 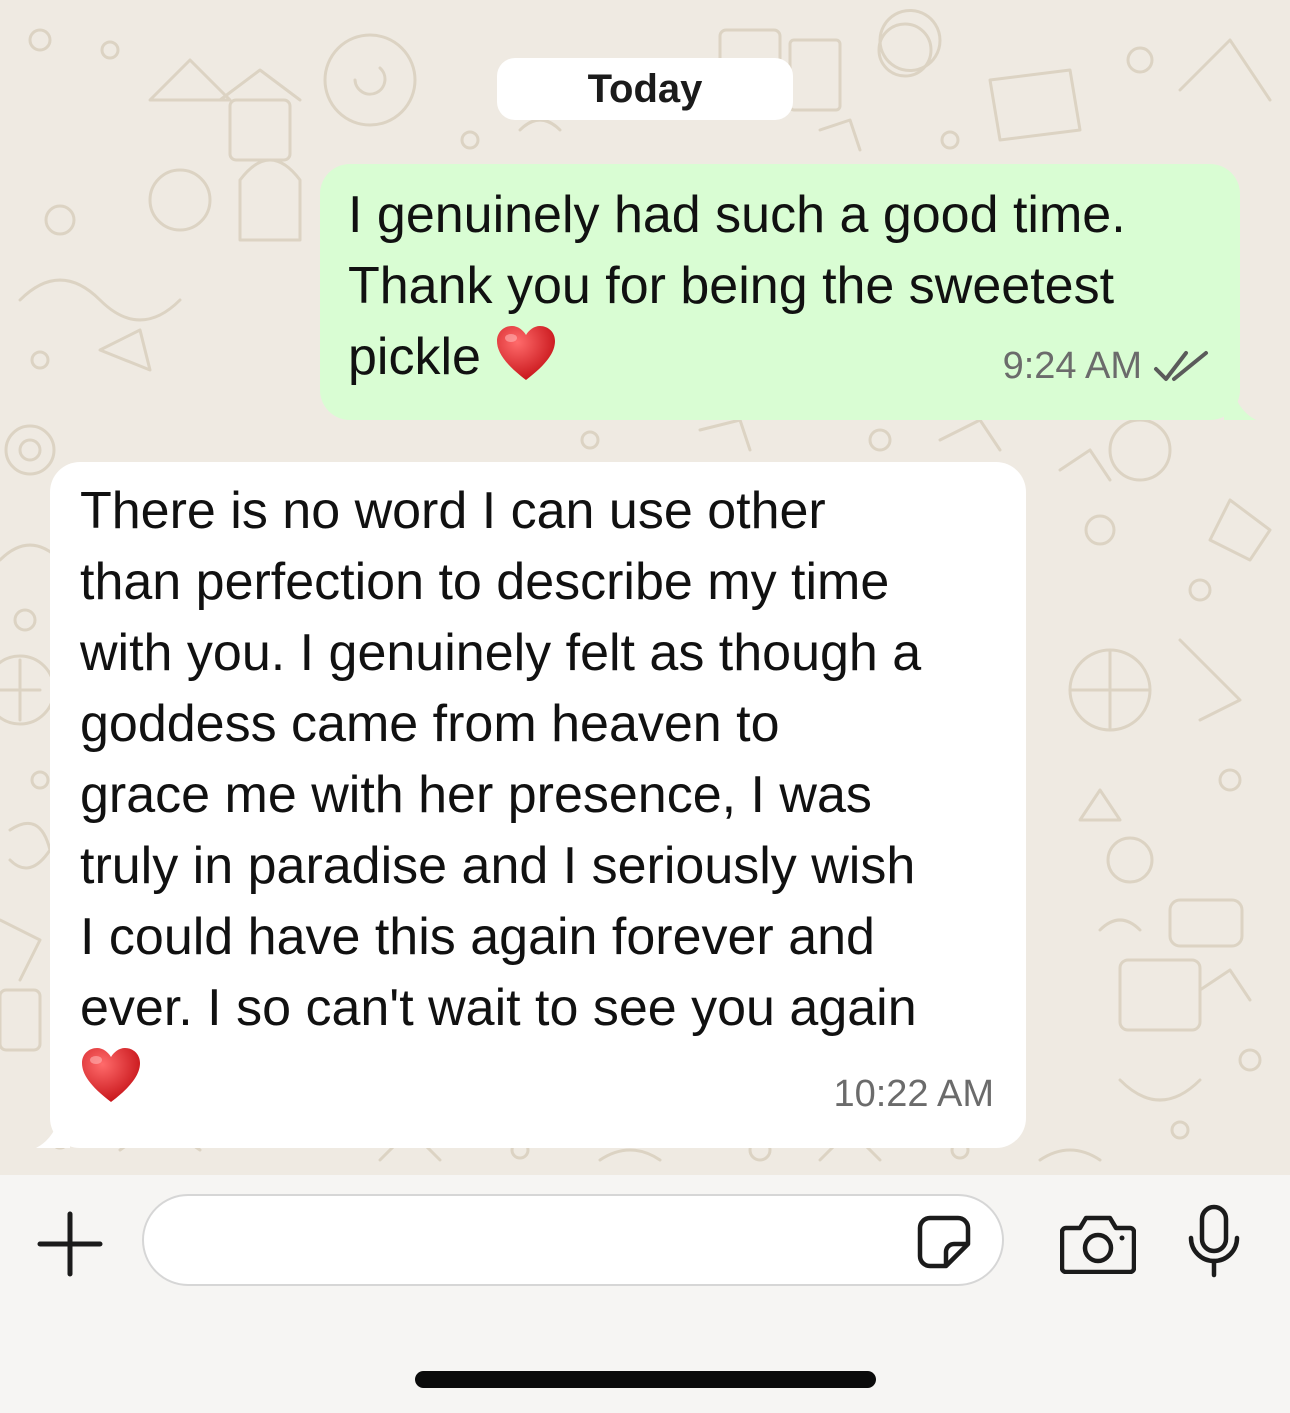 What do you see at coordinates (645, 1379) in the screenshot?
I see `home-indicator` at bounding box center [645, 1379].